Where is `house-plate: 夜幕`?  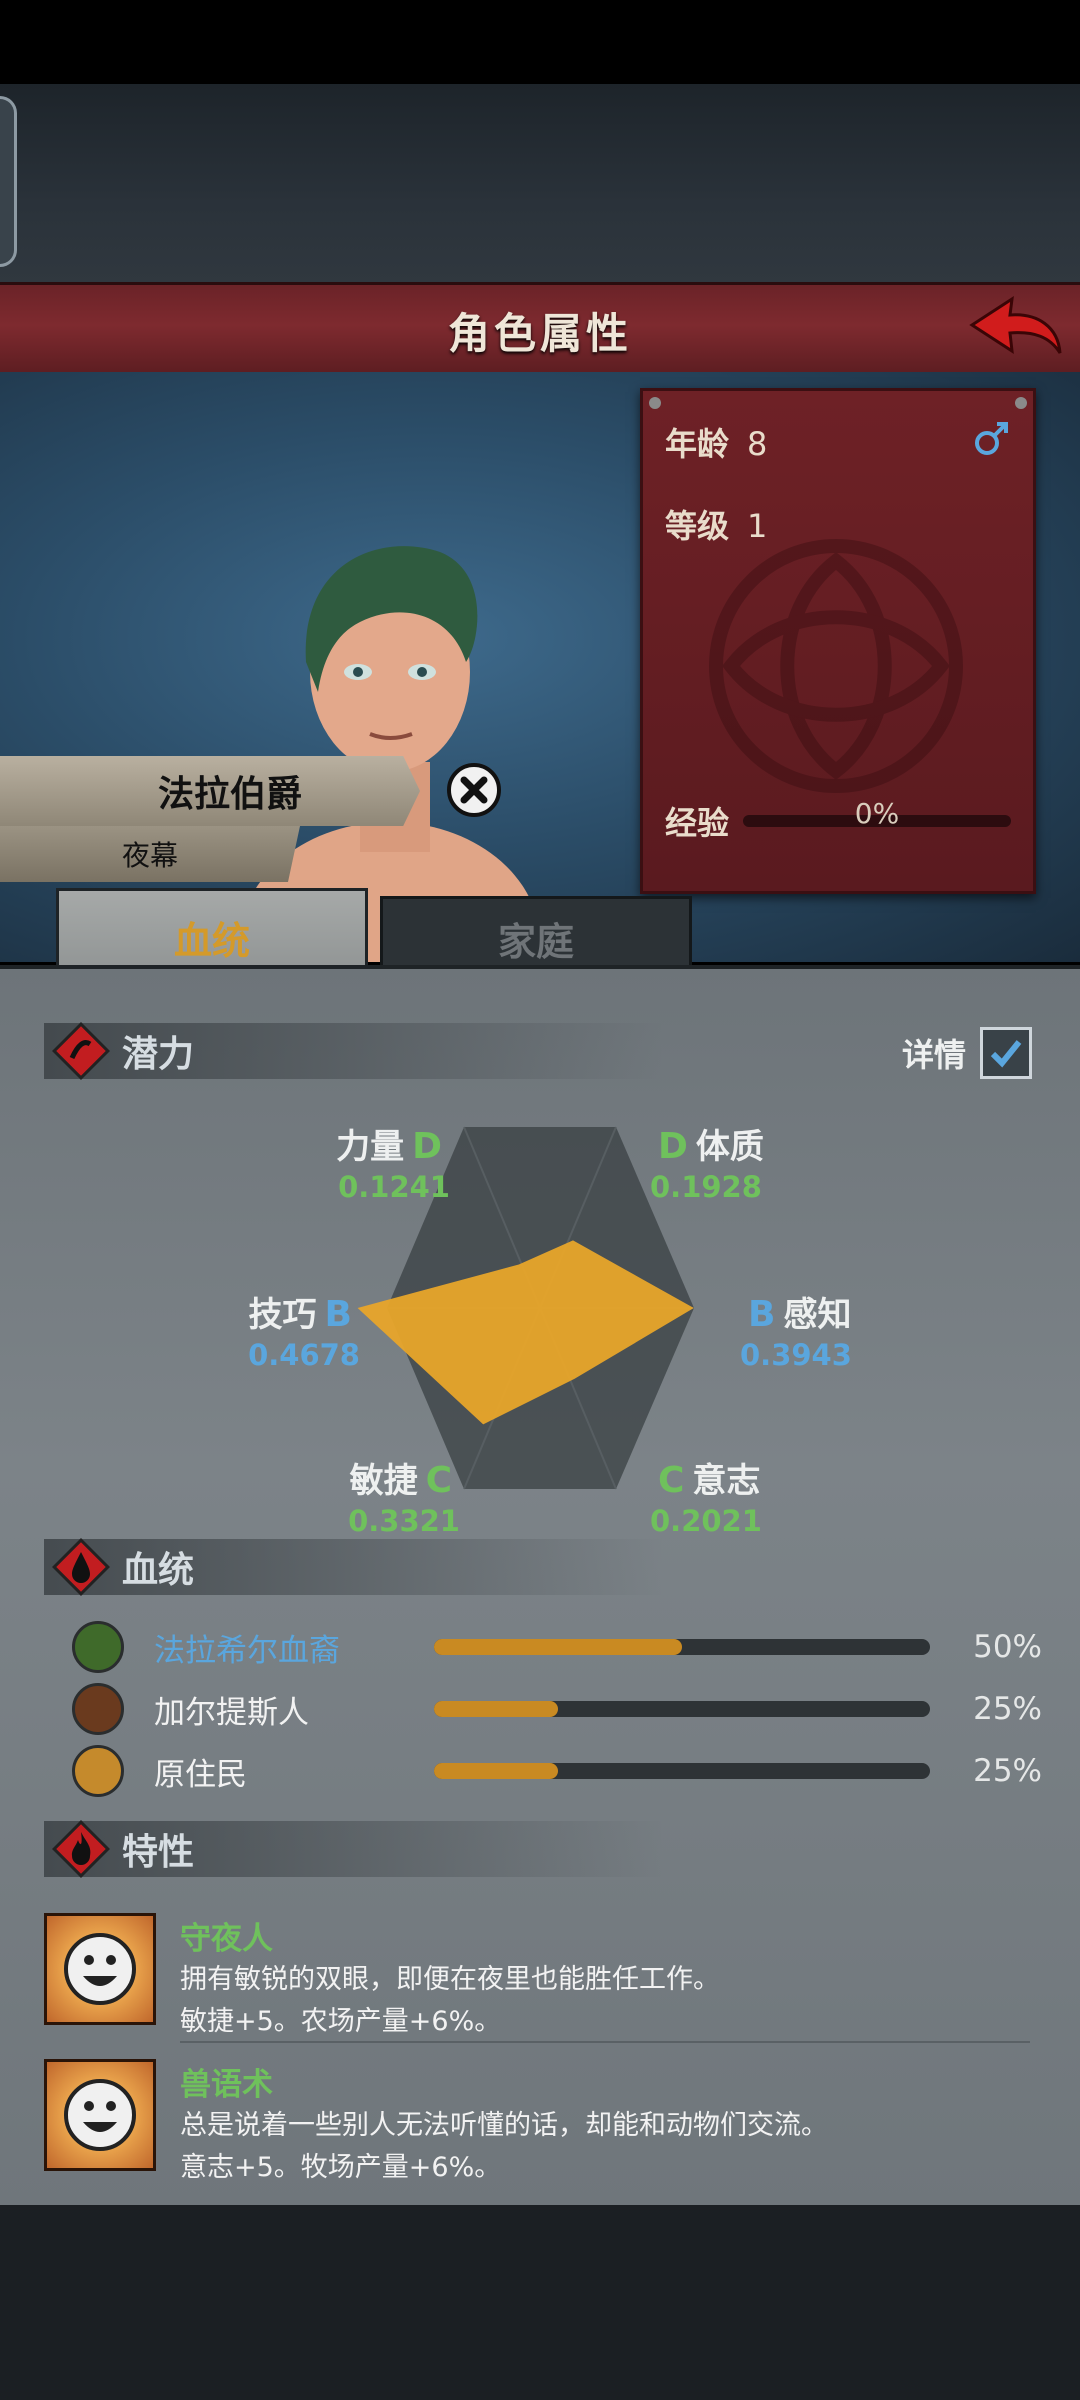
house-plate: 夜幕 is located at coordinates (150, 854).